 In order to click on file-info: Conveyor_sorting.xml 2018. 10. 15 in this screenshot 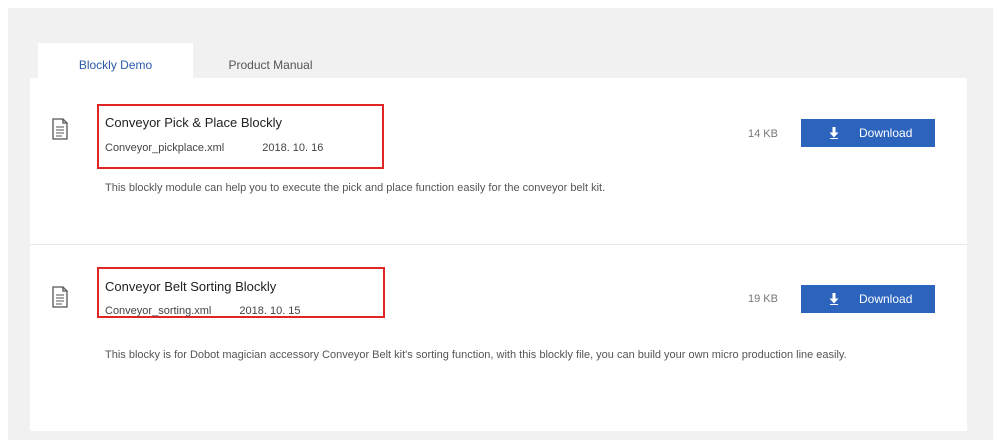, I will do `click(203, 311)`.